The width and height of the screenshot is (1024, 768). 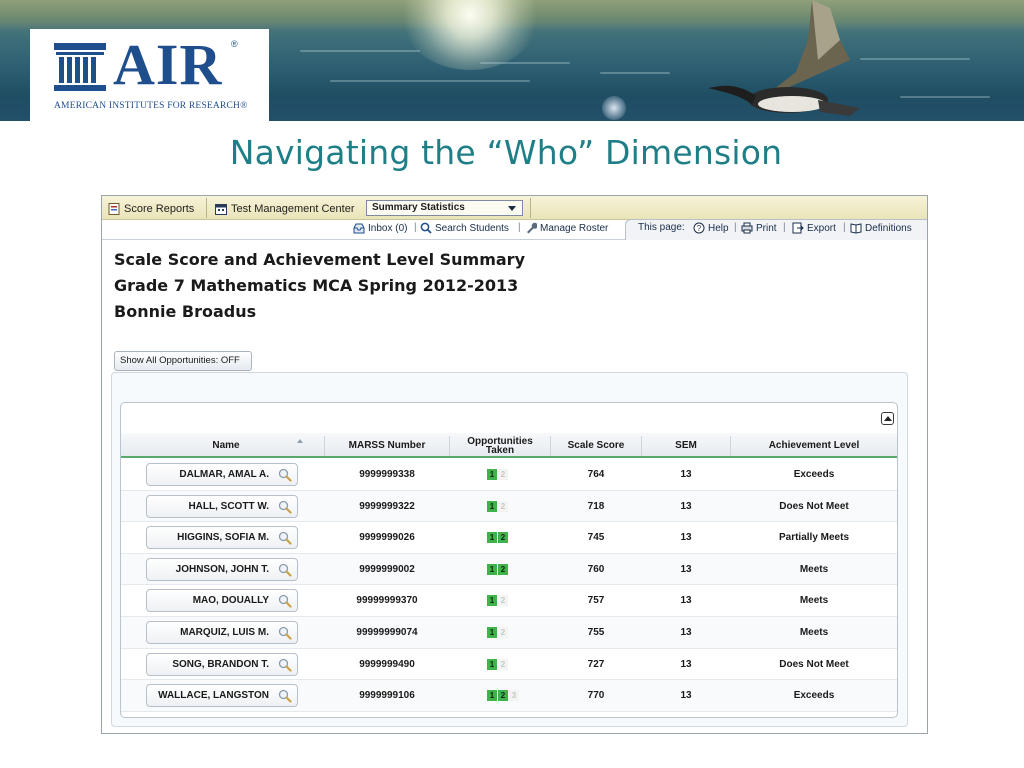 What do you see at coordinates (80, 67) in the screenshot?
I see `columns-icon` at bounding box center [80, 67].